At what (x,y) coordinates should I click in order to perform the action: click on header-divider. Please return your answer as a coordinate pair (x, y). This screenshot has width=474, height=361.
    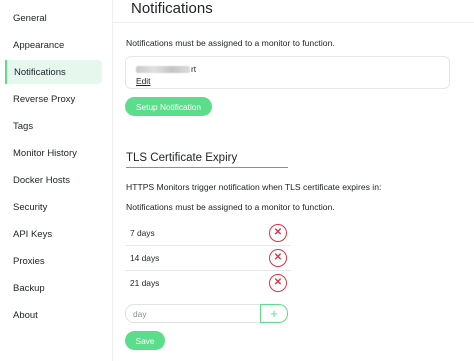
    Looking at the image, I should click on (293, 22).